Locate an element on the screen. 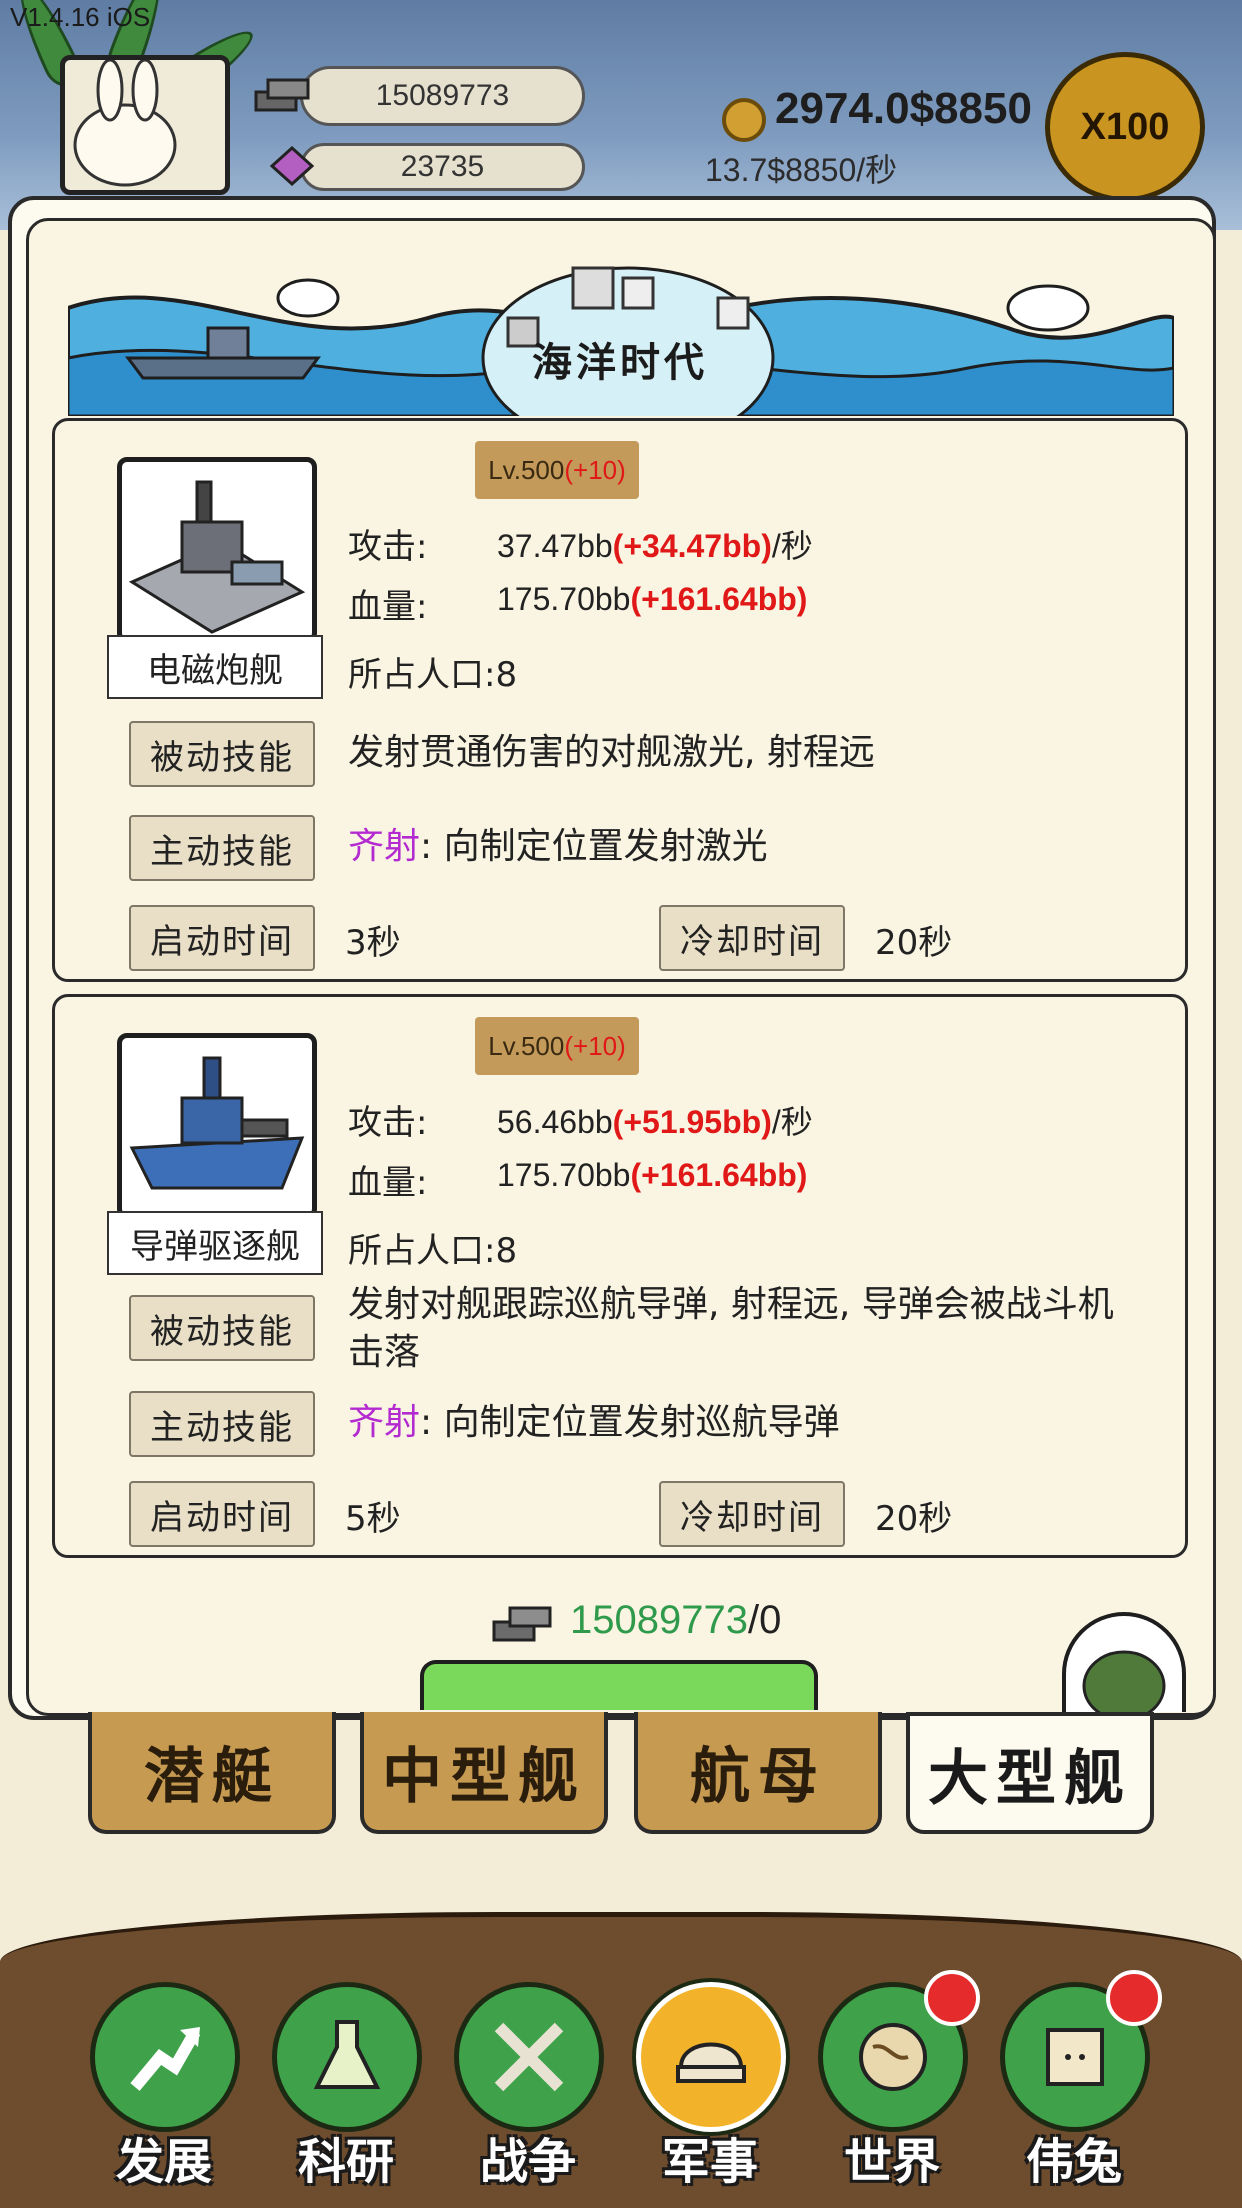 This screenshot has height=2208, width=1242. version-label: V1.4.16 iOS is located at coordinates (80, 17).